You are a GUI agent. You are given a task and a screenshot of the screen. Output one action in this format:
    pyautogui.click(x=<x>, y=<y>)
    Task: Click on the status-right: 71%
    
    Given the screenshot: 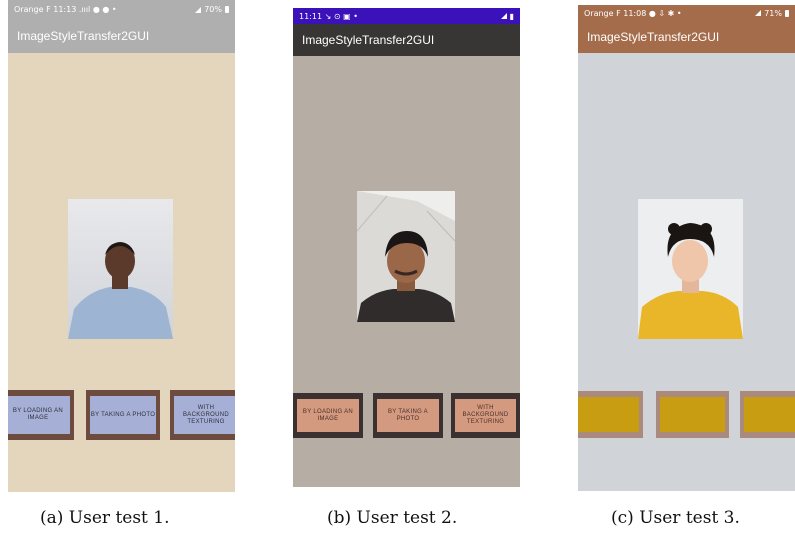 What is the action you would take?
    pyautogui.click(x=772, y=13)
    